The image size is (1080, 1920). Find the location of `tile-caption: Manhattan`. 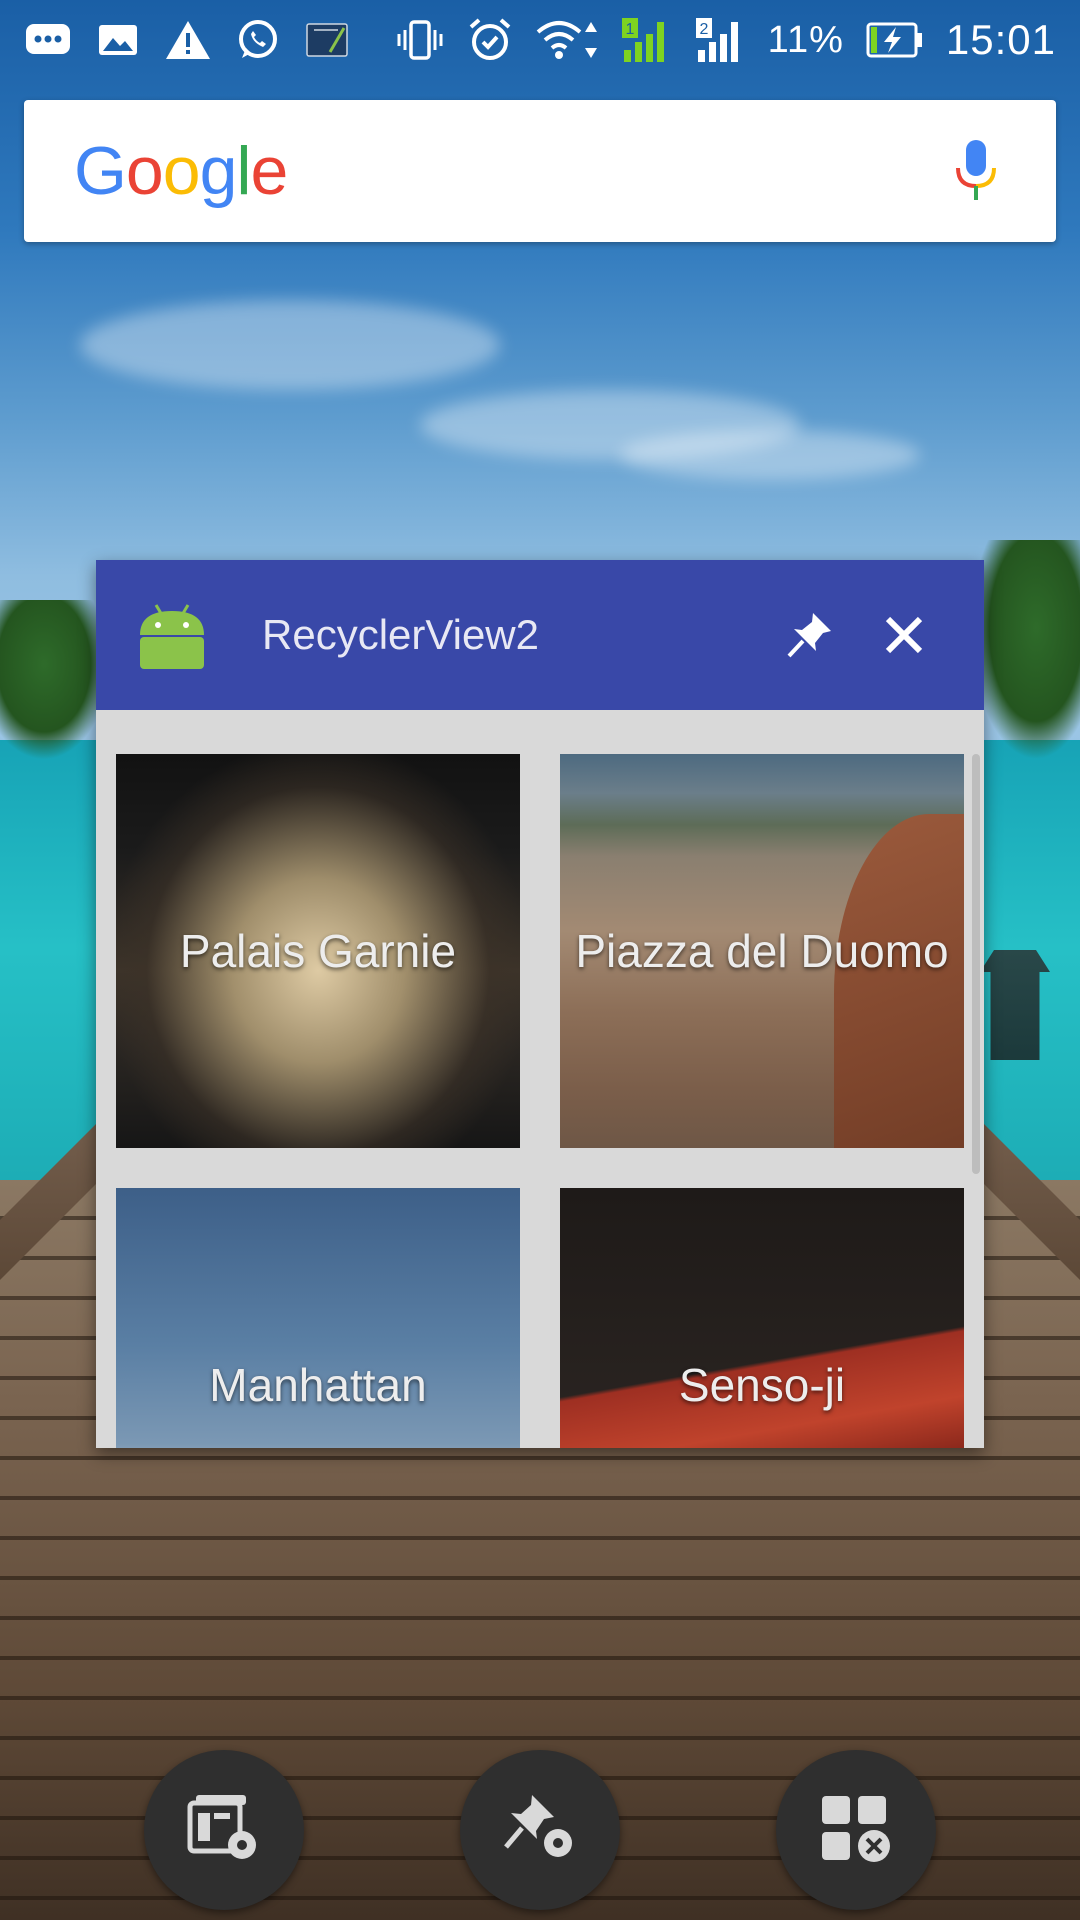

tile-caption: Manhattan is located at coordinates (318, 1385).